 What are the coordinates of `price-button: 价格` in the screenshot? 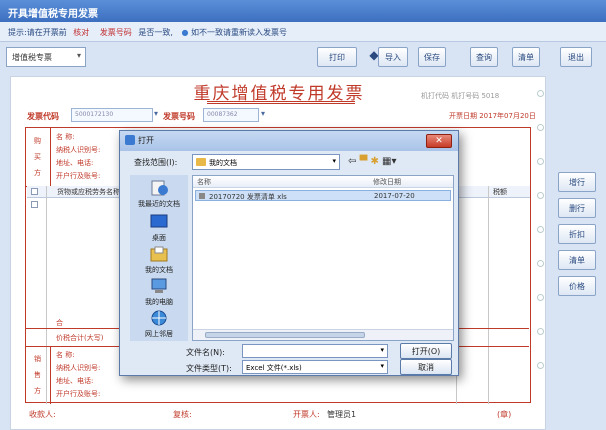 It's located at (577, 286).